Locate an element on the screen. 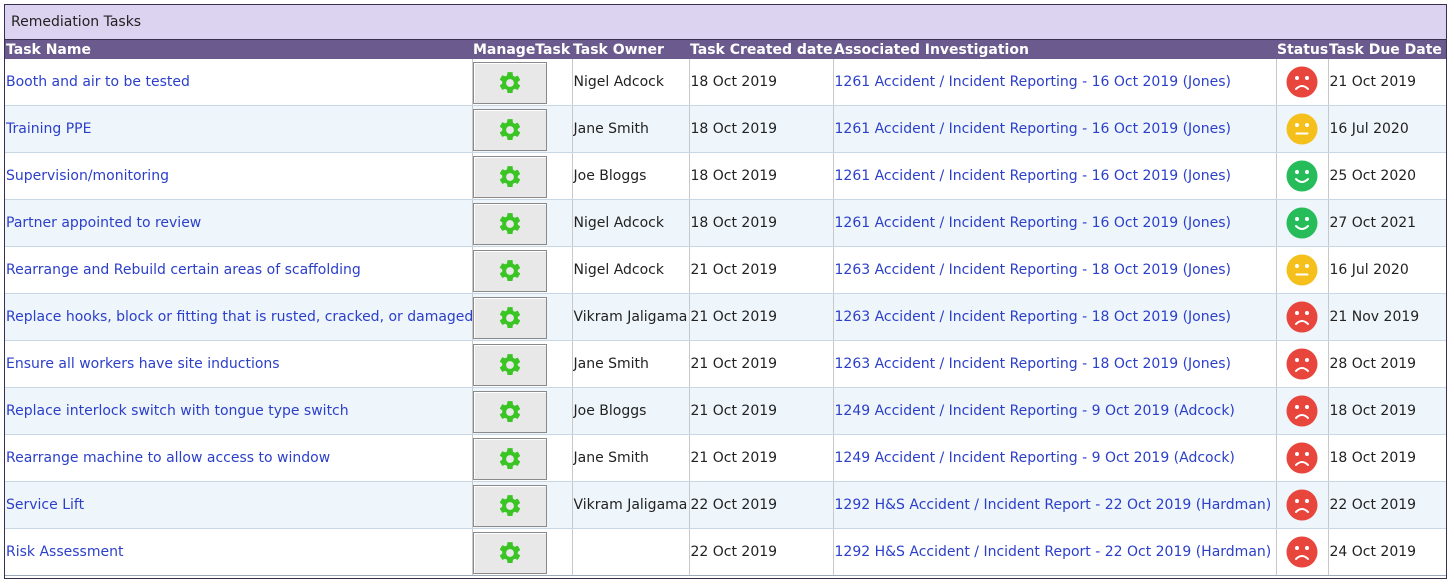 The height and width of the screenshot is (584, 1454). task-name-cell: Supervision/monitoring is located at coordinates (238, 176).